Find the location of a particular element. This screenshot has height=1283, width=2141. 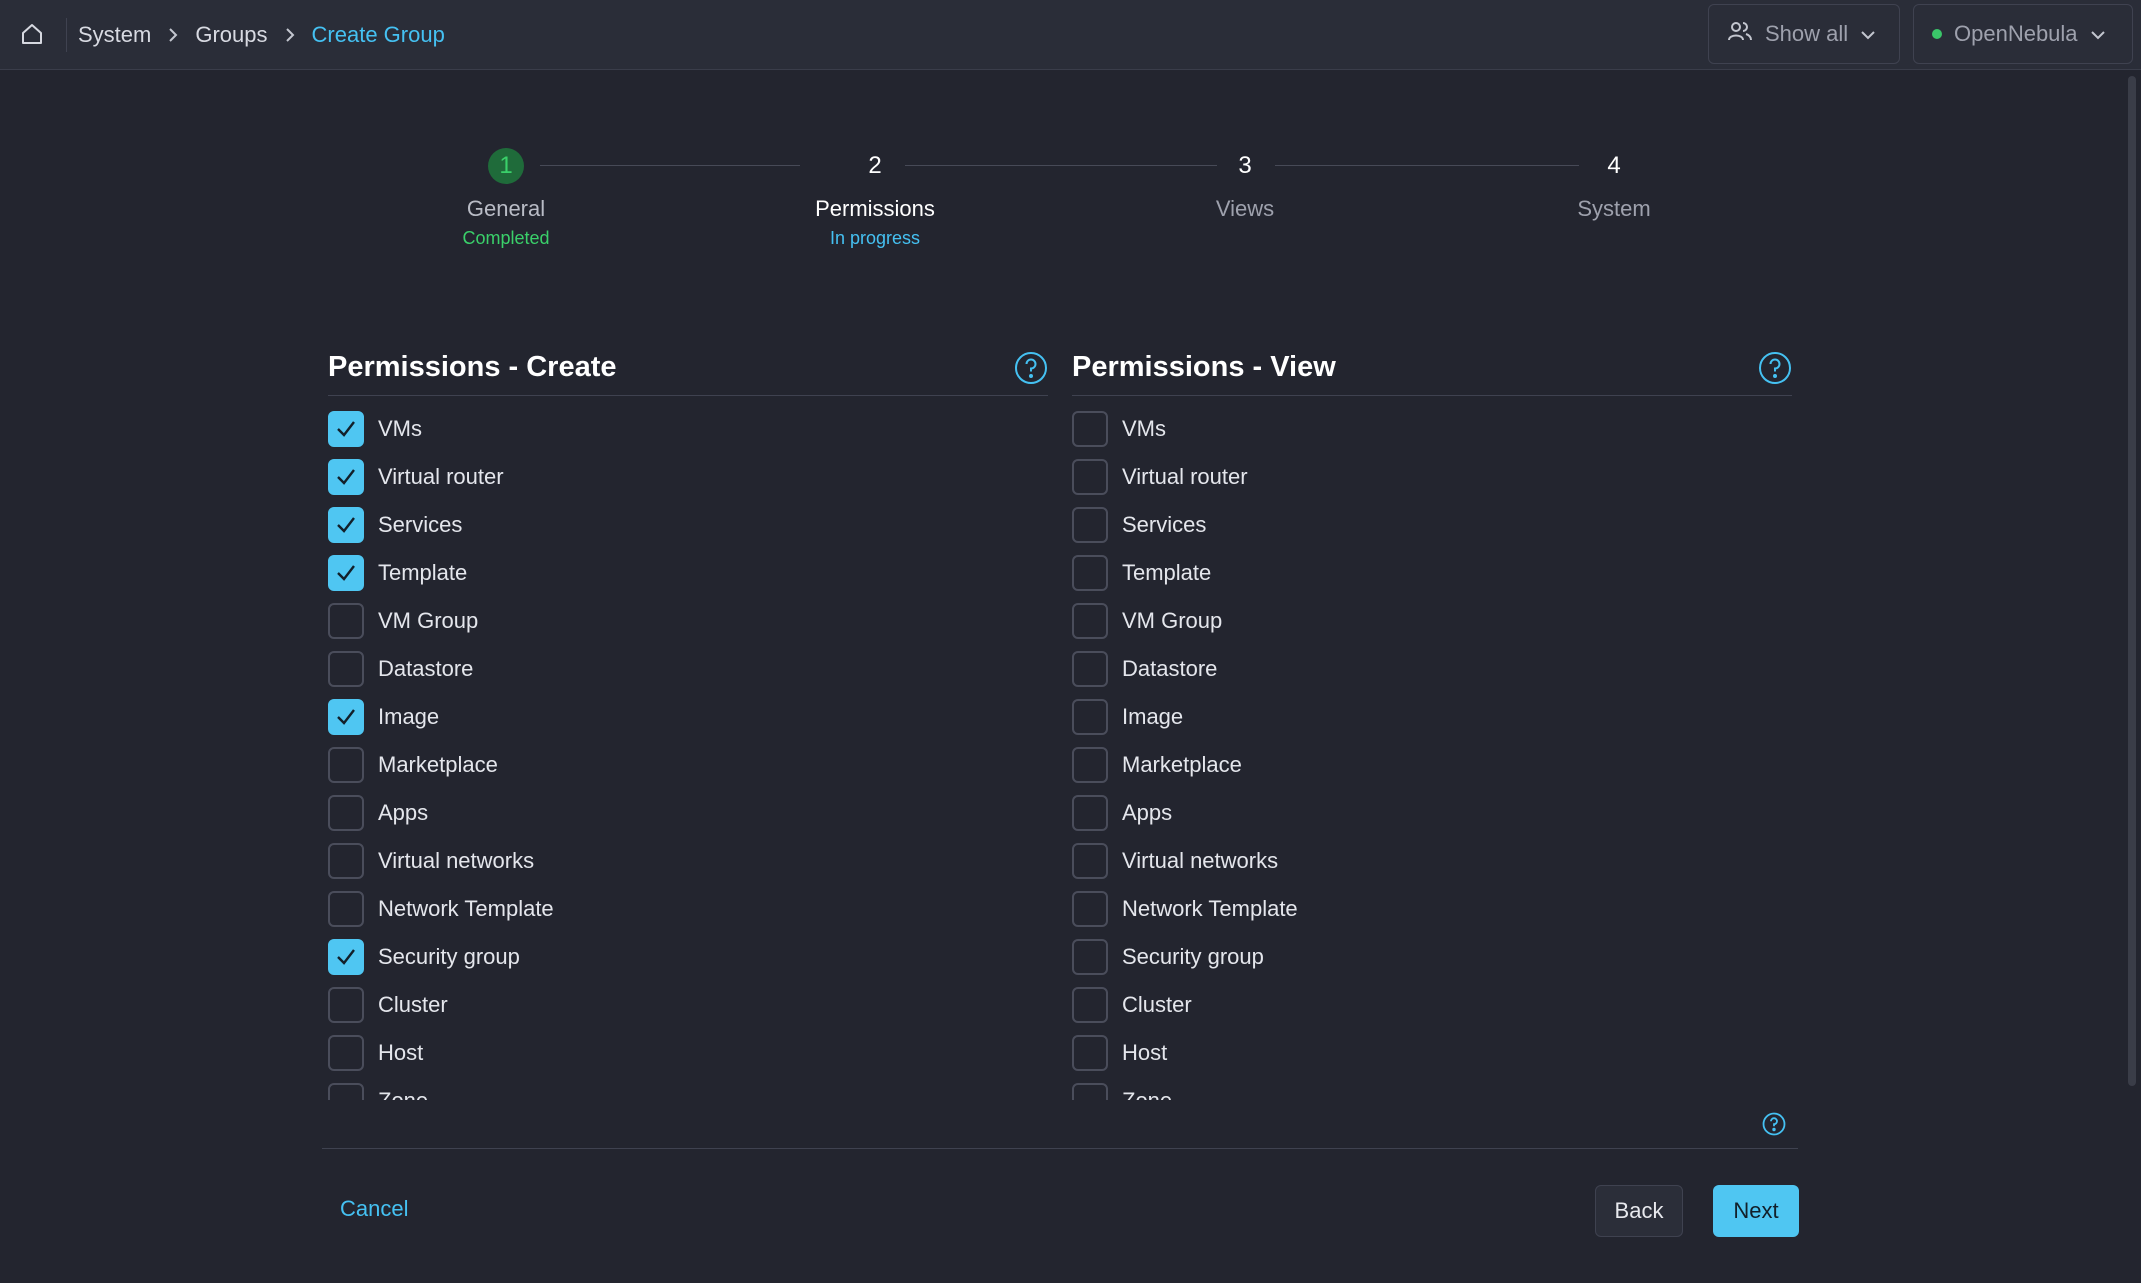

permission-label: Services is located at coordinates (420, 524).